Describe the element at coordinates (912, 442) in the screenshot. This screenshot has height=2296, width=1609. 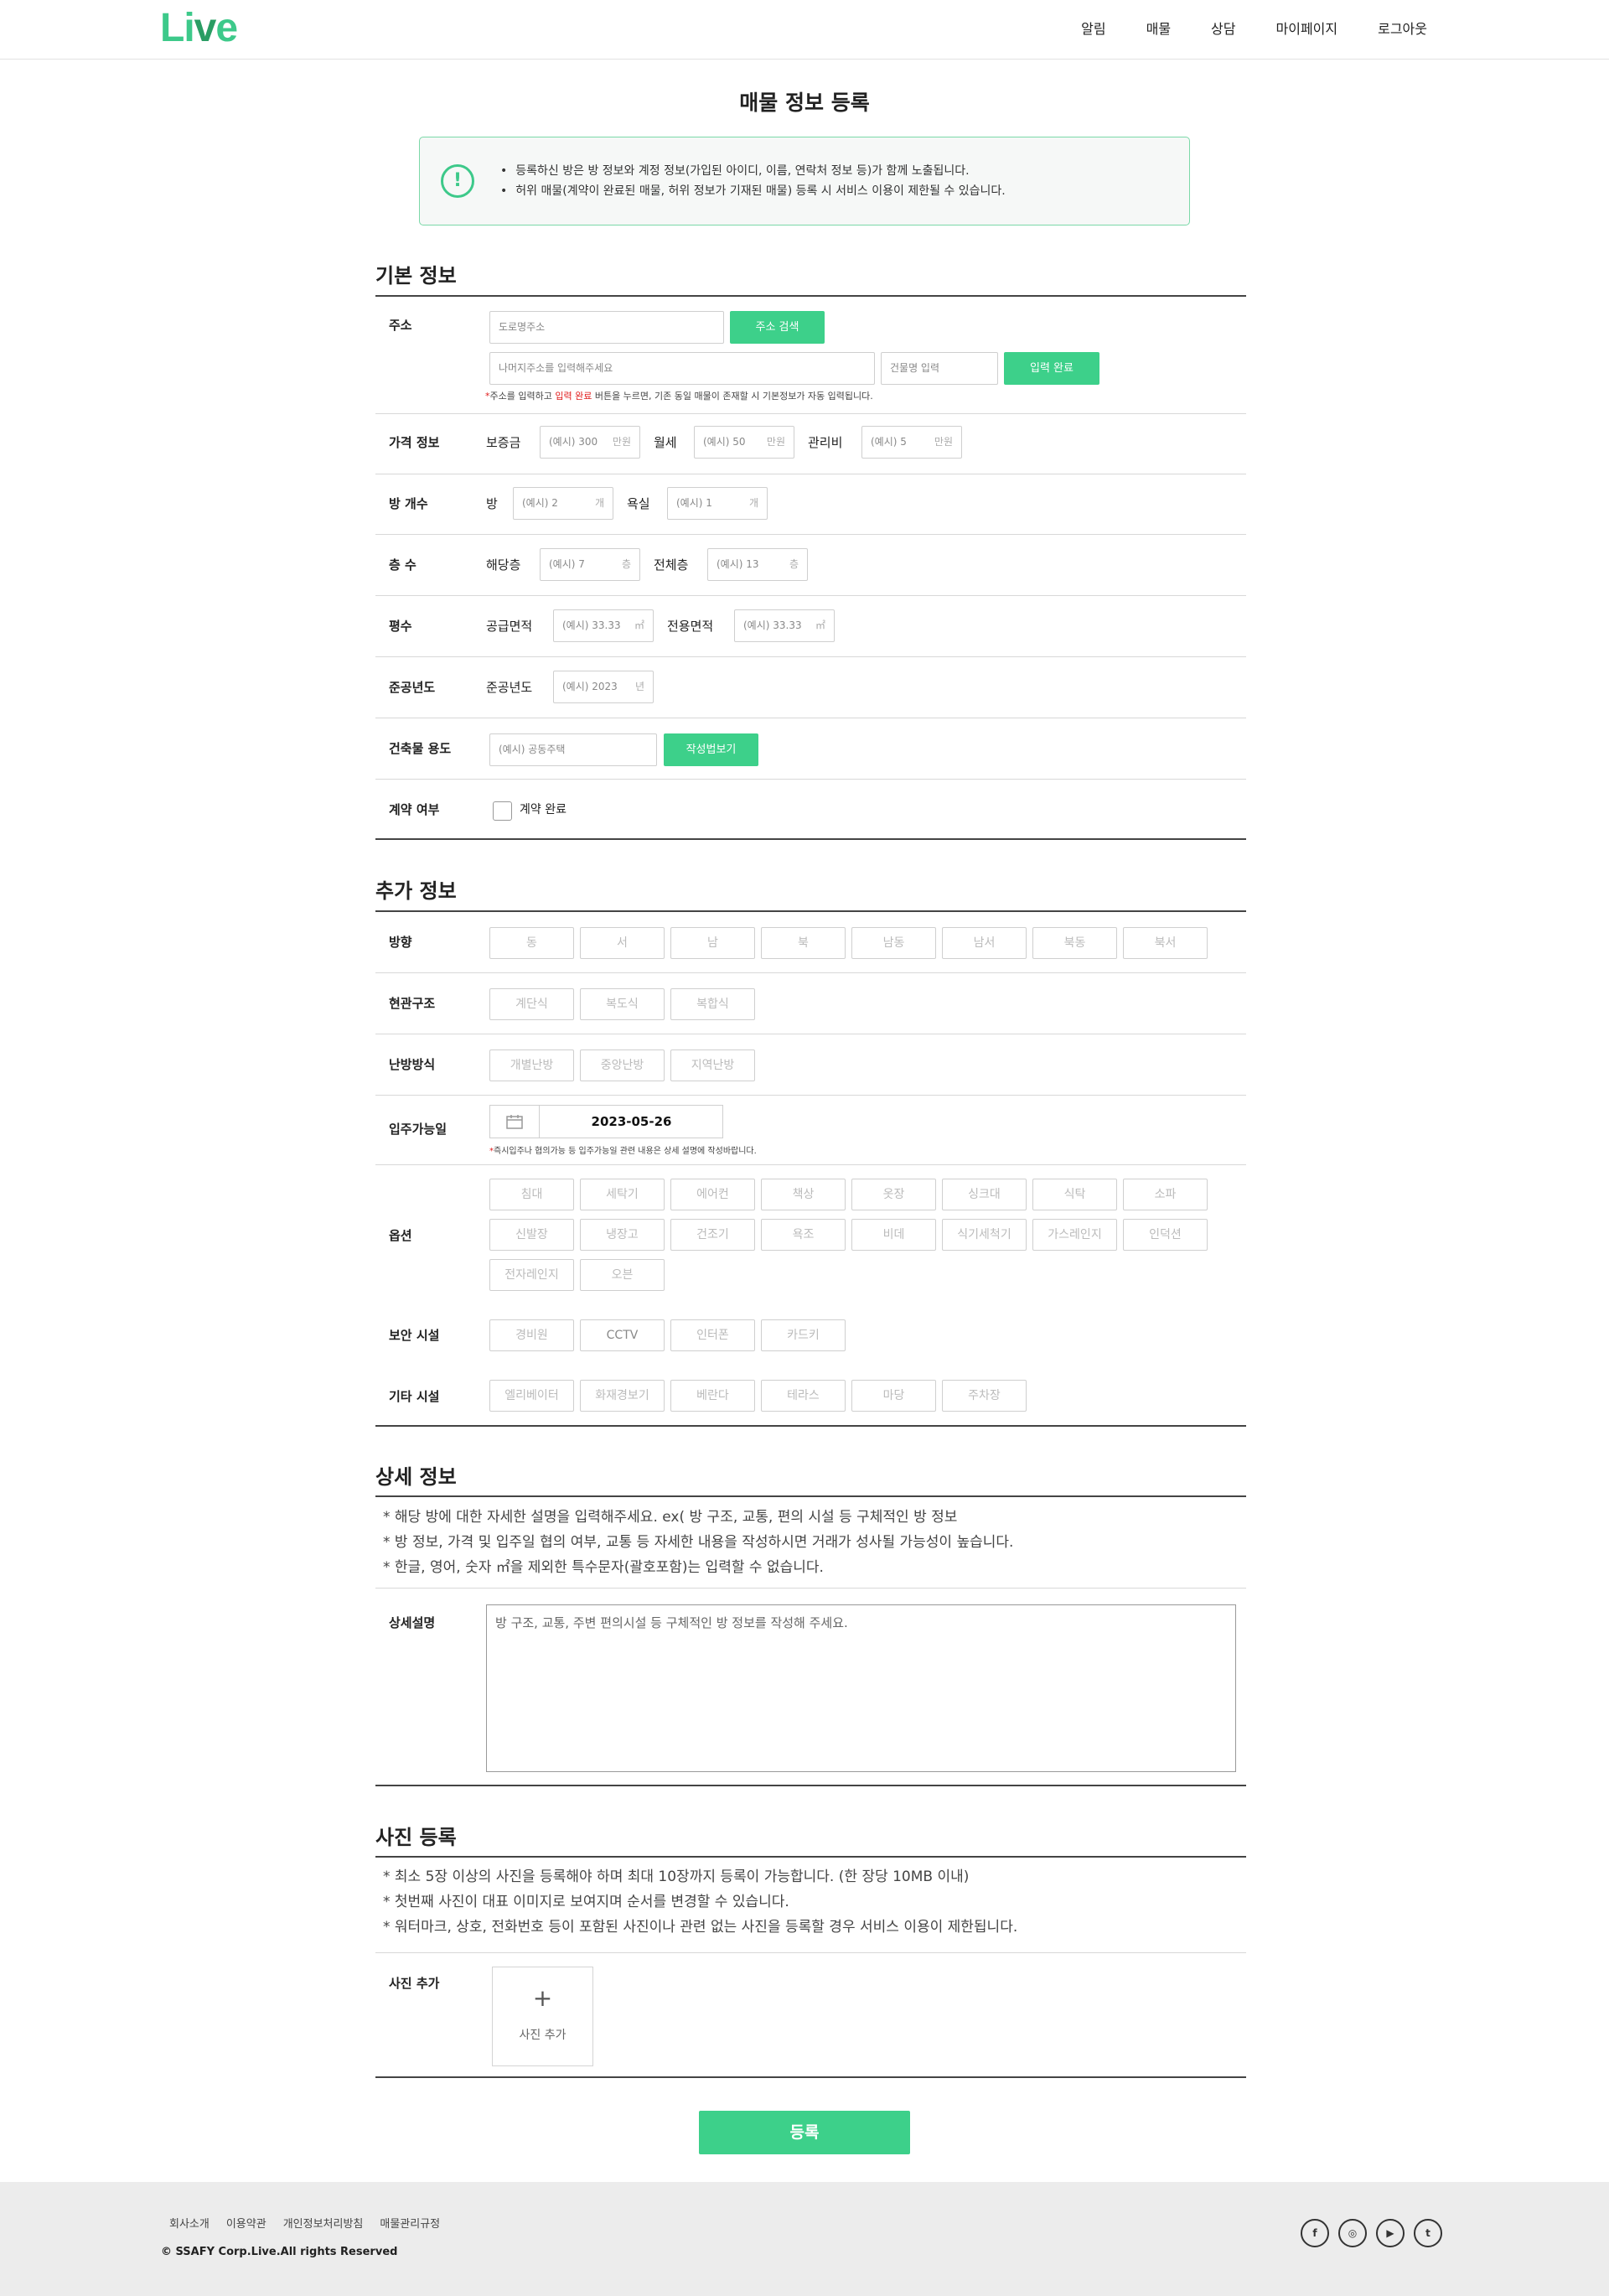
I see `fee-input: (예시) 5 만원` at that location.